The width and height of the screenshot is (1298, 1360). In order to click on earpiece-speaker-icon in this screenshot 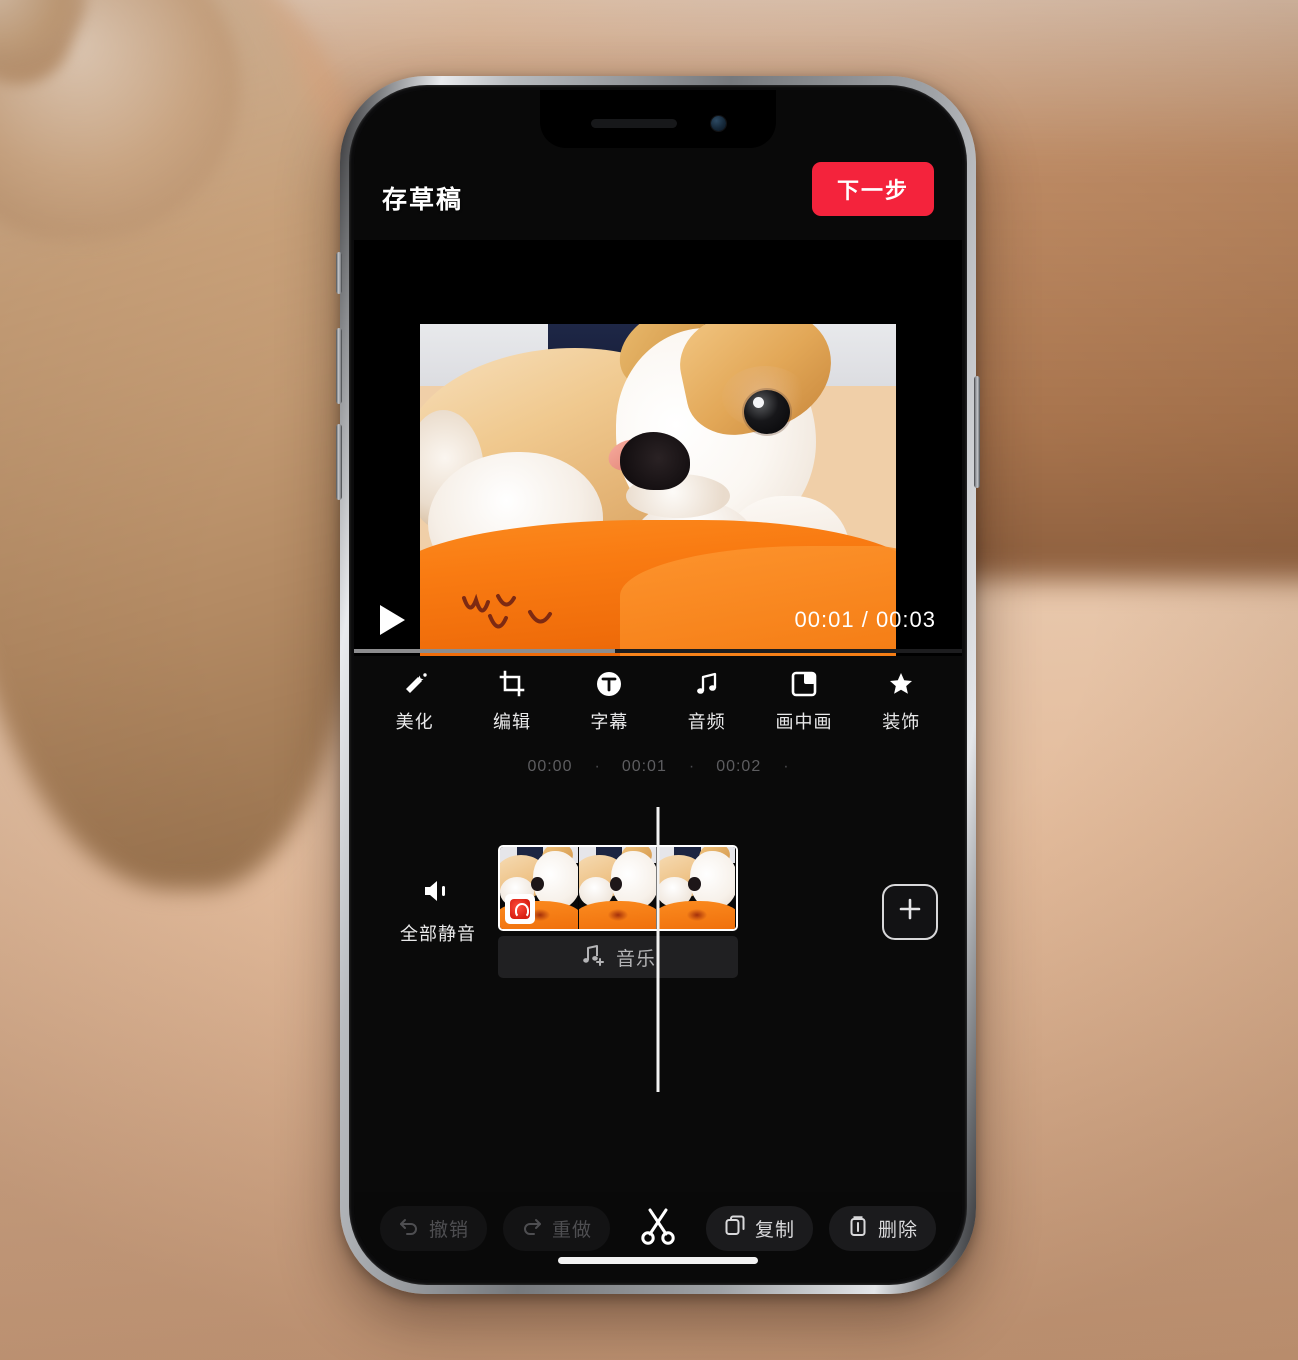, I will do `click(633, 123)`.